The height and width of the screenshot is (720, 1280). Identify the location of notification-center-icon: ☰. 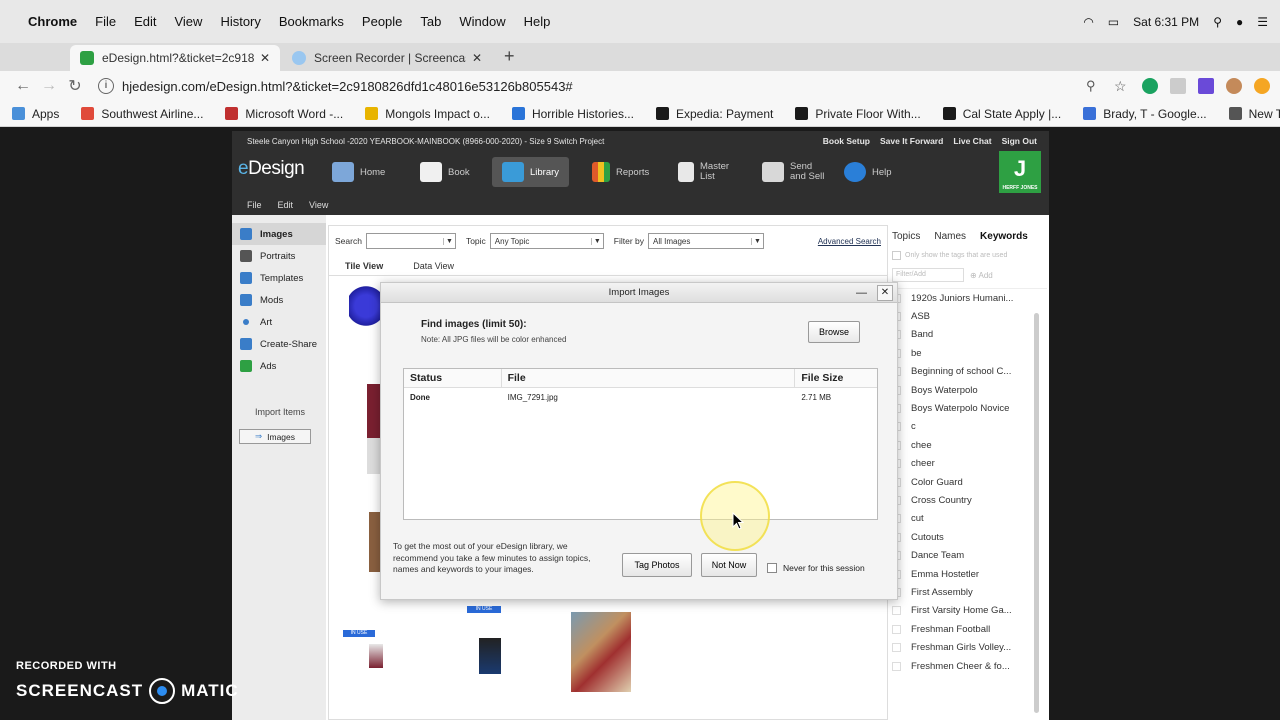
(1262, 22).